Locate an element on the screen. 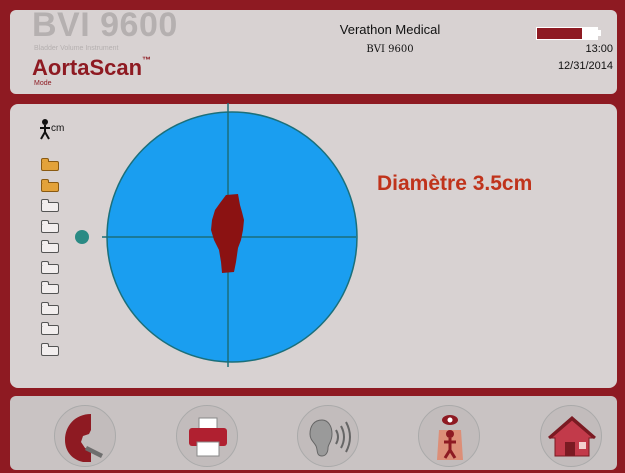 This screenshot has width=625, height=473. home-icon is located at coordinates (572, 436).